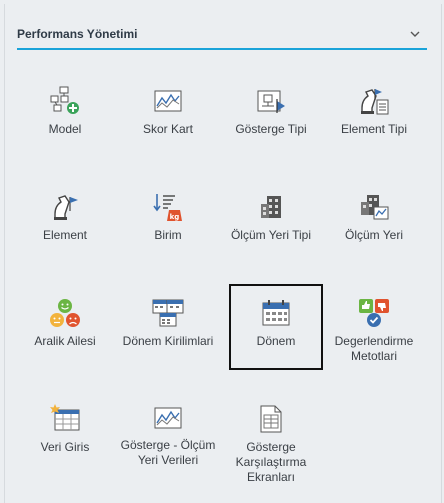 The image size is (444, 503). I want to click on calendar-icon, so click(276, 313).